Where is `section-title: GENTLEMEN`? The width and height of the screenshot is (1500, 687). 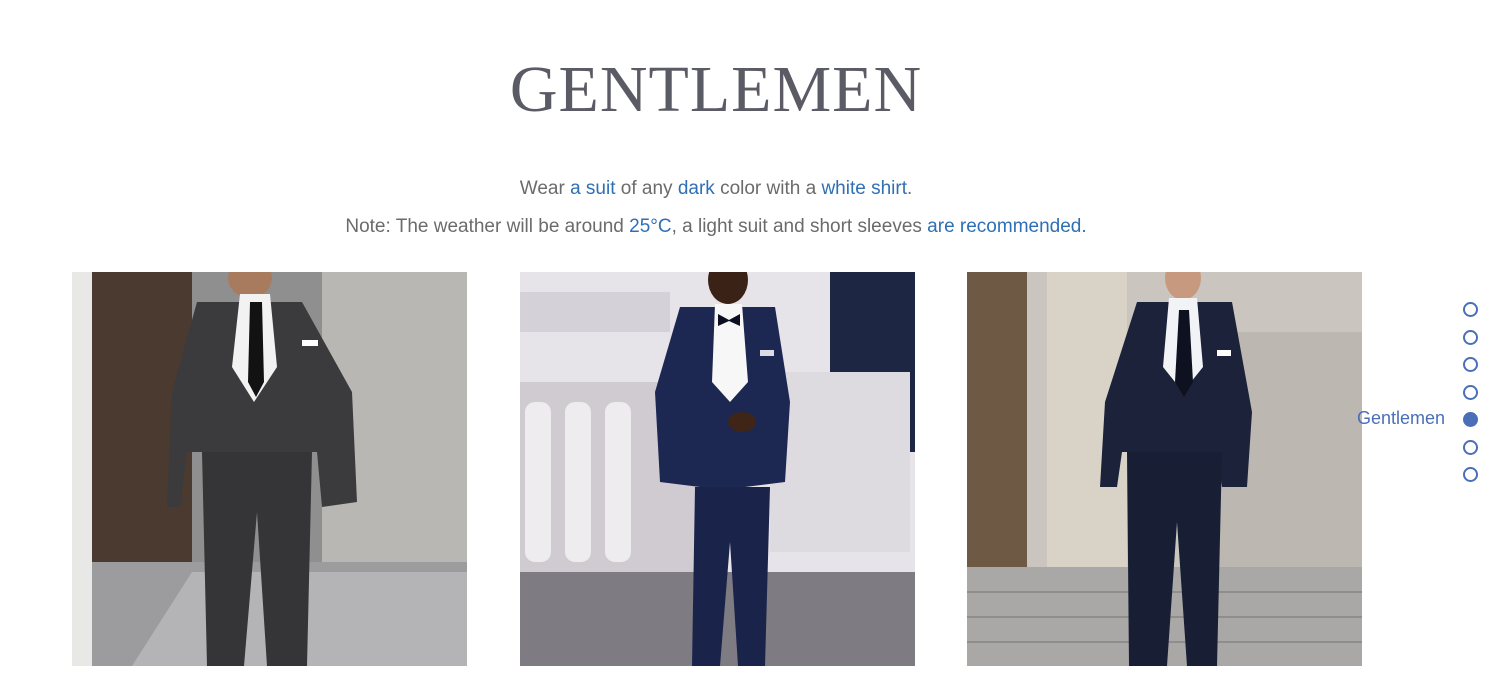 section-title: GENTLEMEN is located at coordinates (716, 89).